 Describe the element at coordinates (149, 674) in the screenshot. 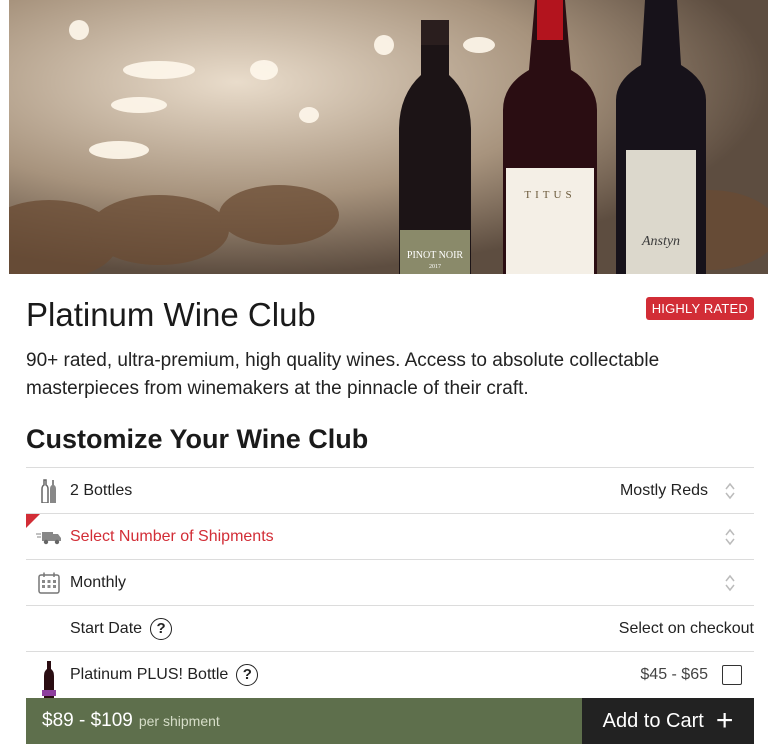

I see `plus-bottle-text: Platinum PLUS! Bottle` at that location.